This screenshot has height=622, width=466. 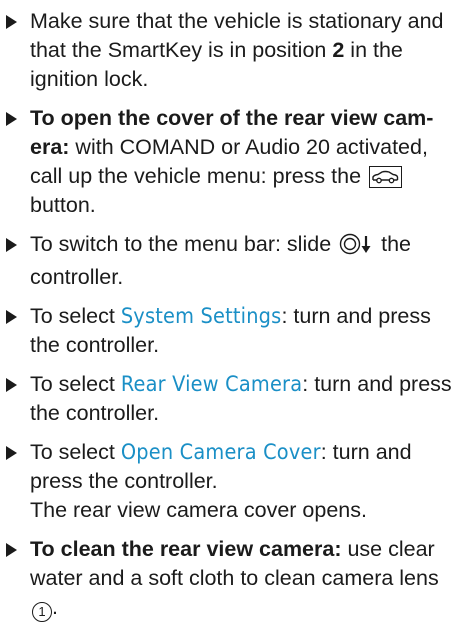 I want to click on vehicle-button-icon, so click(x=386, y=177).